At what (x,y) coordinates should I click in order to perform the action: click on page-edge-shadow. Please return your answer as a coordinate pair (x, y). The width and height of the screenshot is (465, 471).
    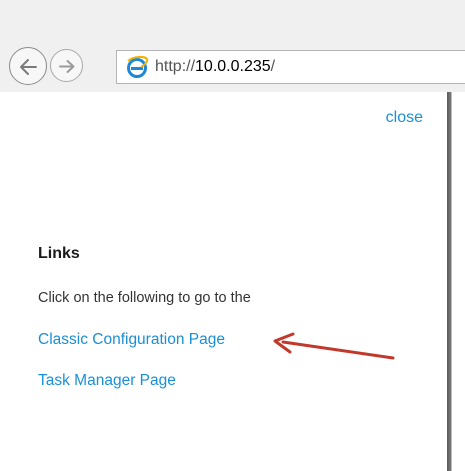
    Looking at the image, I should click on (456, 281).